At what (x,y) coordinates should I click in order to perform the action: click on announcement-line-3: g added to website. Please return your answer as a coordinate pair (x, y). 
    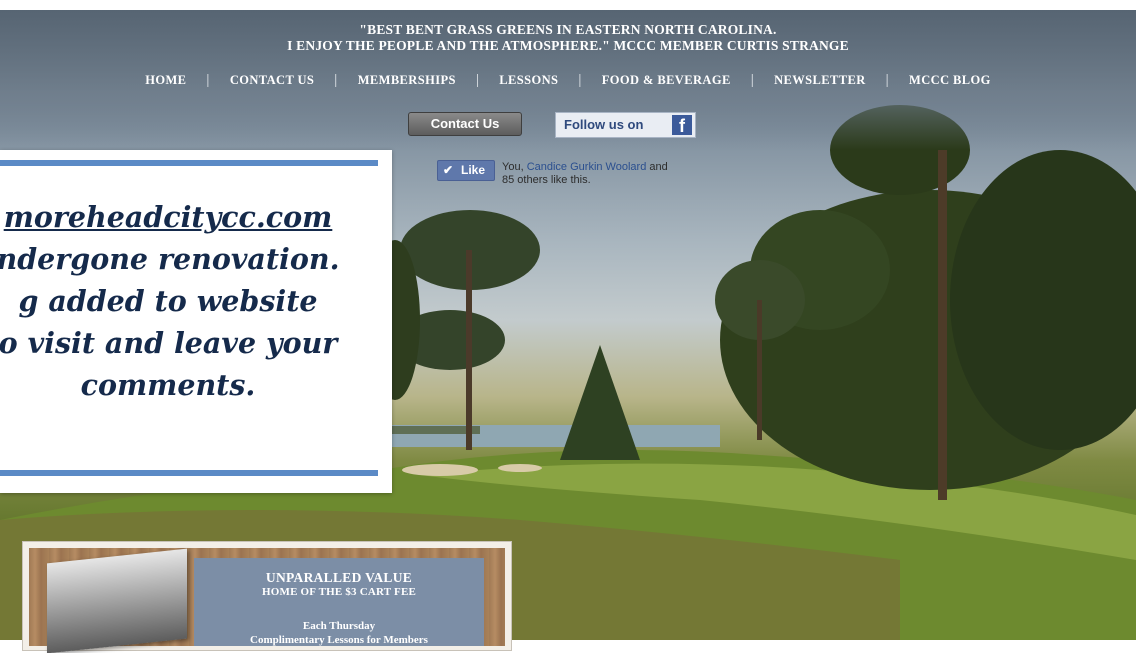
    Looking at the image, I should click on (168, 301).